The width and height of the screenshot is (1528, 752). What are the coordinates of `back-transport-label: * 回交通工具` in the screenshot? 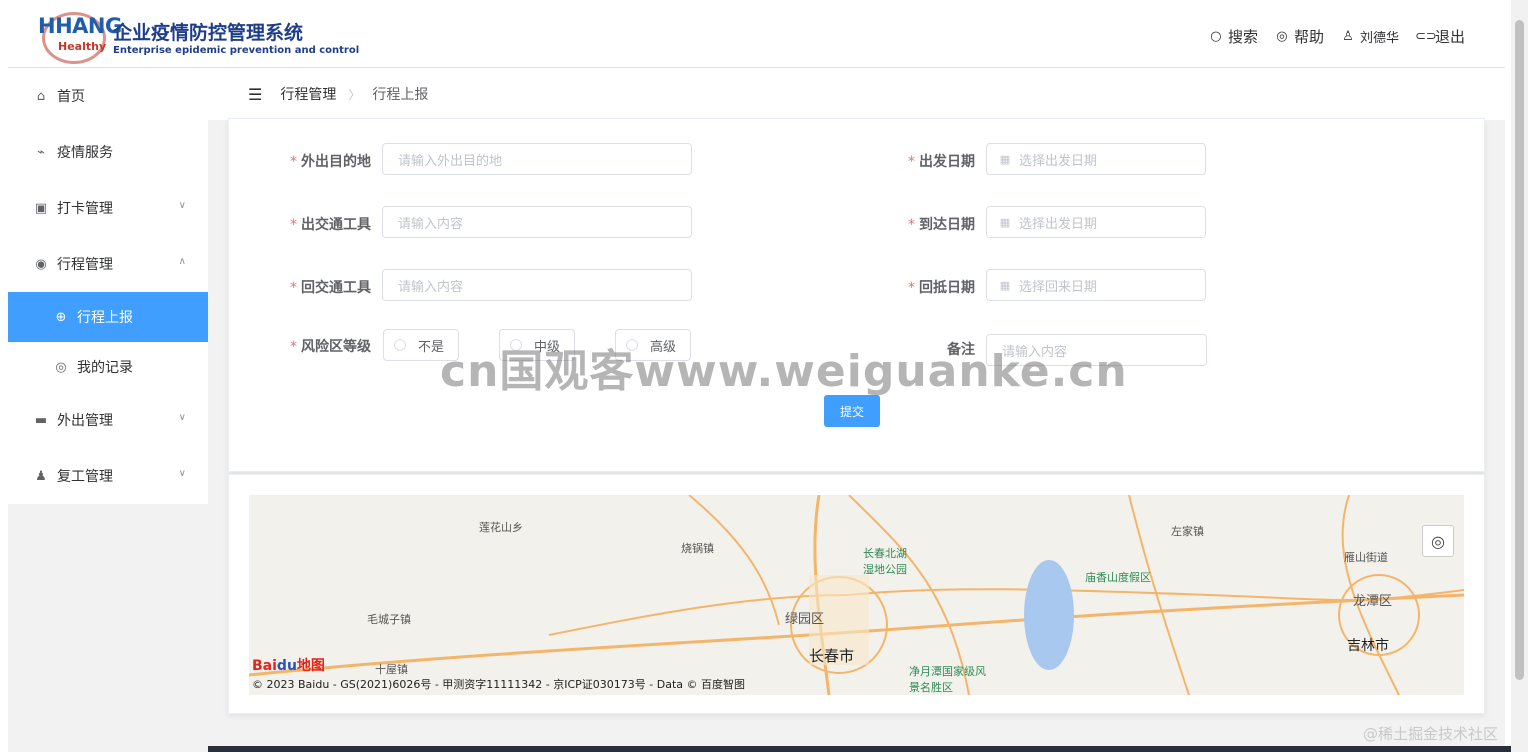 It's located at (330, 288).